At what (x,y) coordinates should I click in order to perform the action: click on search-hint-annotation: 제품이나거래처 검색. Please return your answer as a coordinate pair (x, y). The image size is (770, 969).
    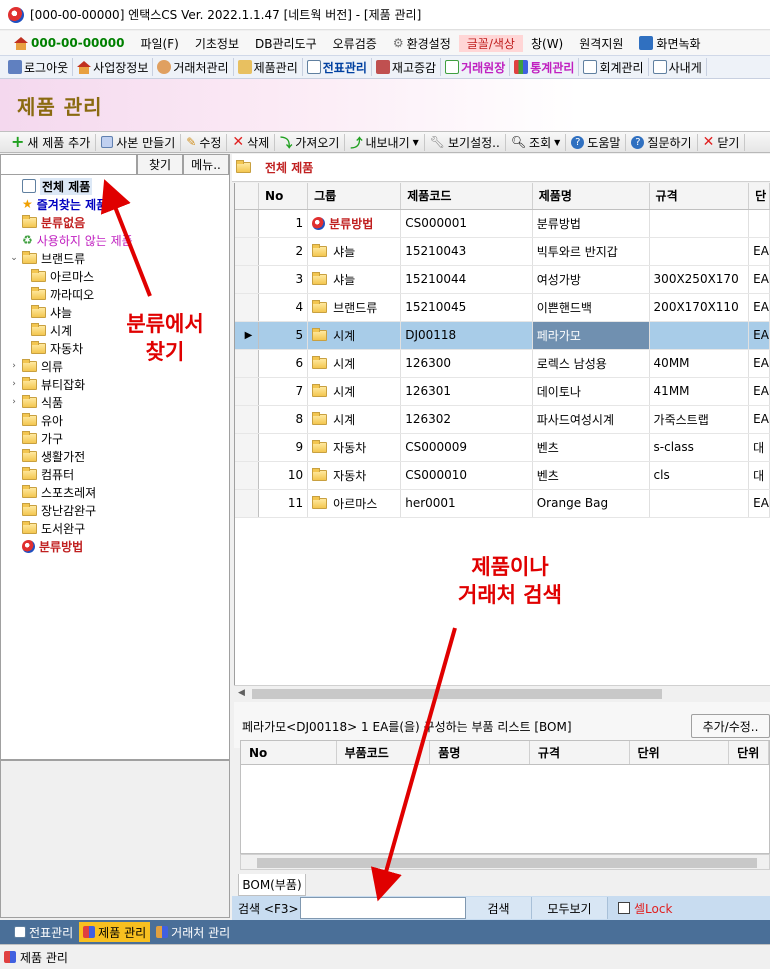
    Looking at the image, I should click on (510, 581).